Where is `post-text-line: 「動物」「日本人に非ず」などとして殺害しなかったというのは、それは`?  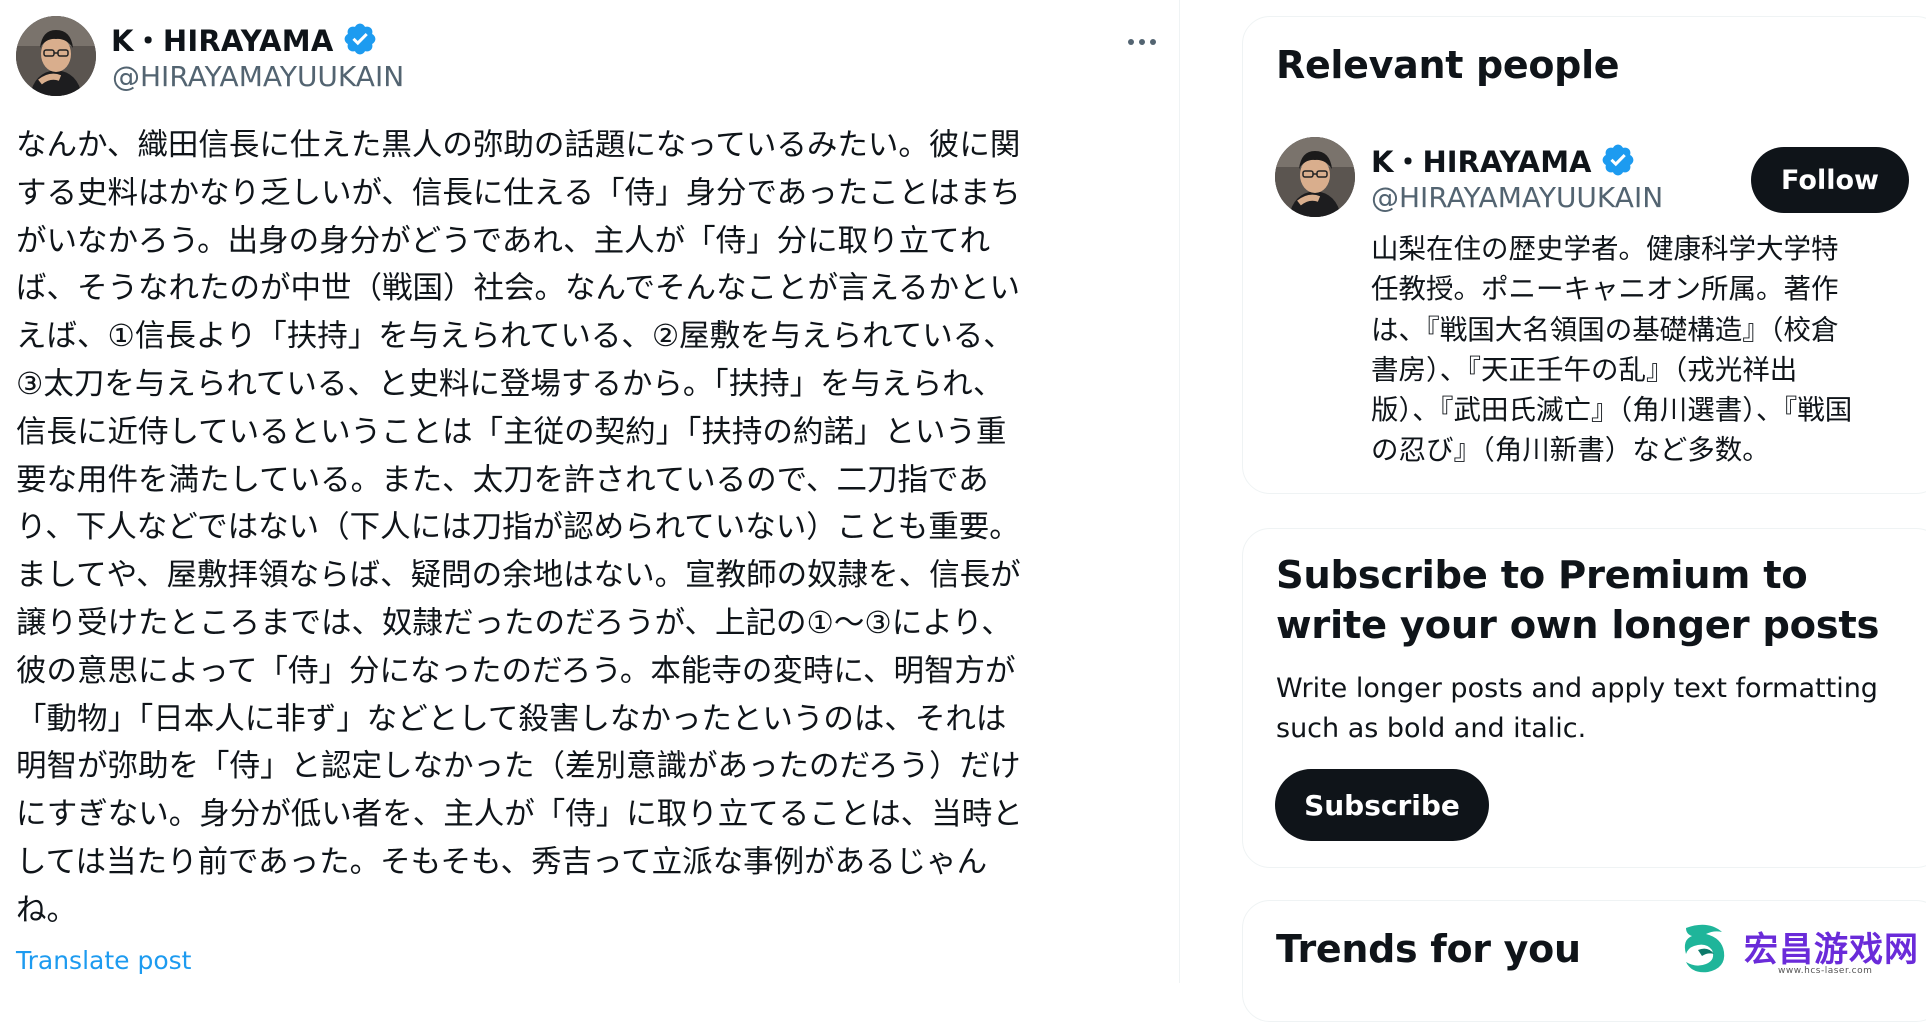
post-text-line: 「動物」「日本人に非ず」などとして殺害しなかったというのは、それは is located at coordinates (511, 719).